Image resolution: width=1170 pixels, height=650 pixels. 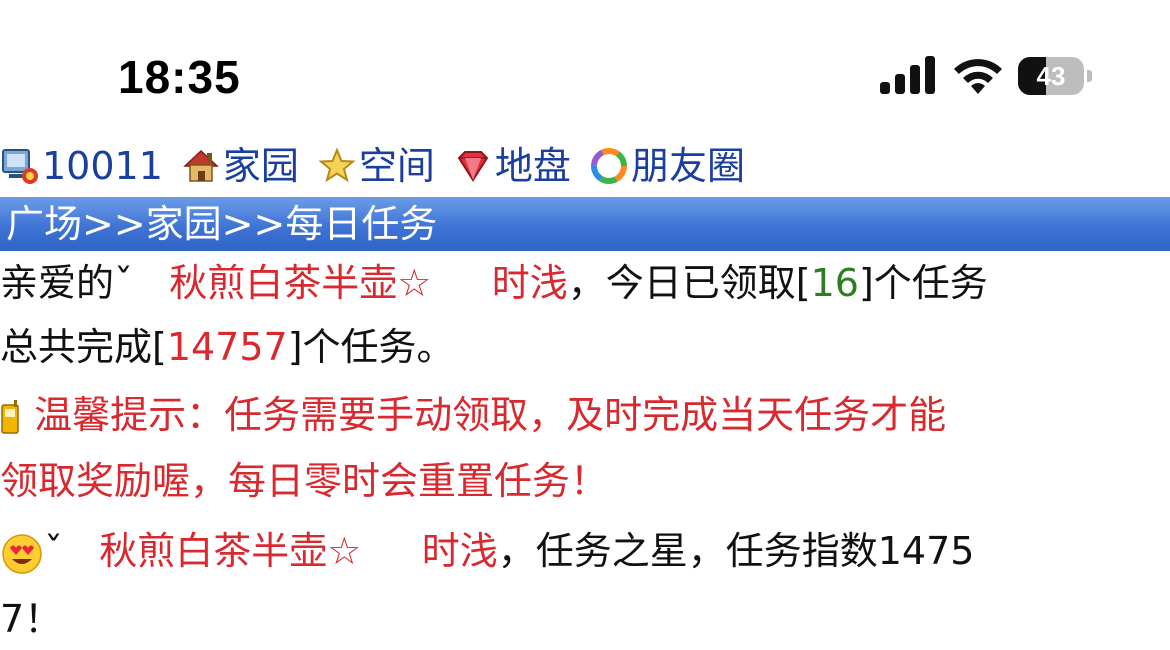 What do you see at coordinates (10, 416) in the screenshot?
I see `phone-icon` at bounding box center [10, 416].